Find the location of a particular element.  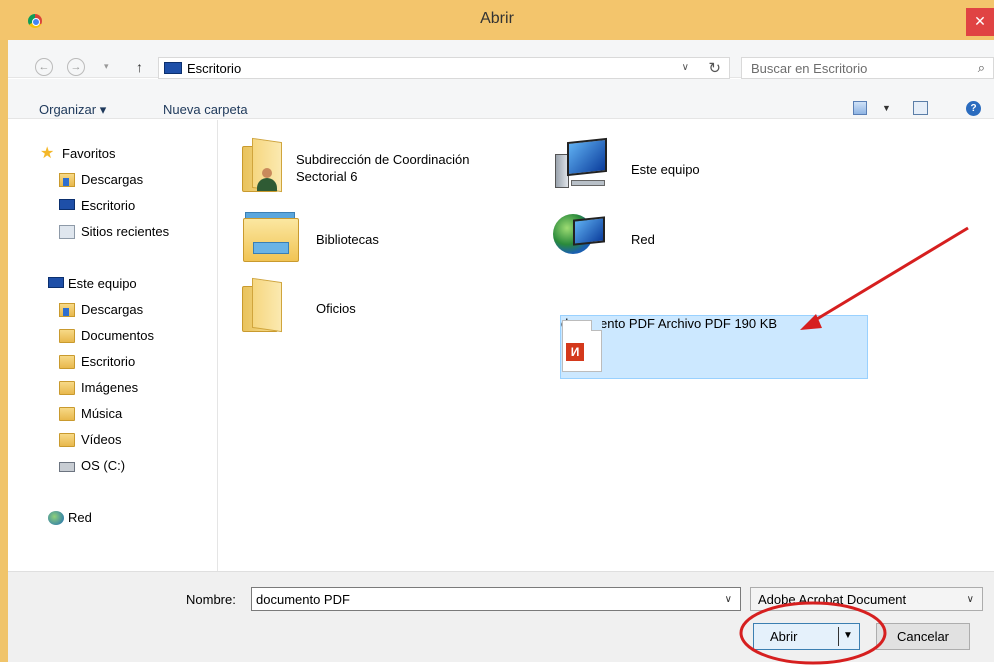

videos-folder-icon is located at coordinates (67, 440).